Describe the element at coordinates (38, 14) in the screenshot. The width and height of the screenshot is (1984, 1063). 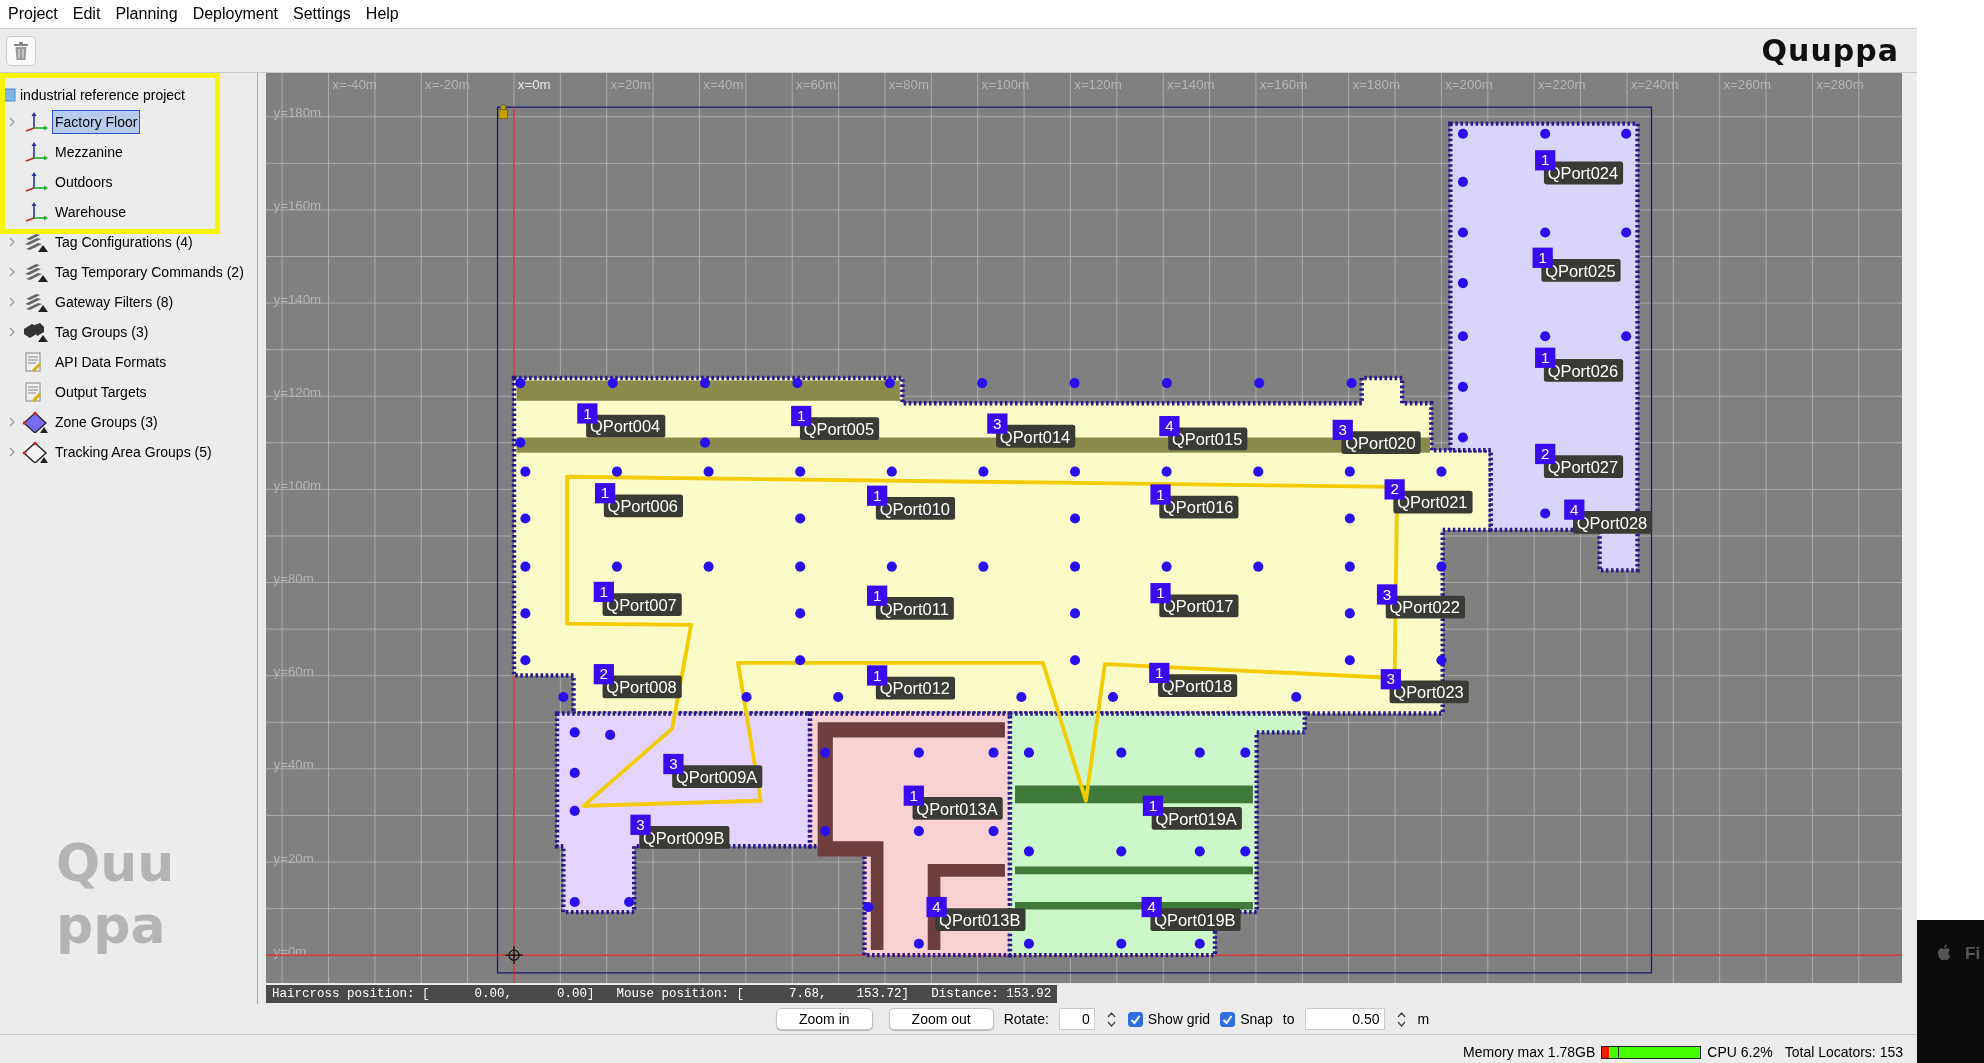
I see `menu-item: Project` at that location.